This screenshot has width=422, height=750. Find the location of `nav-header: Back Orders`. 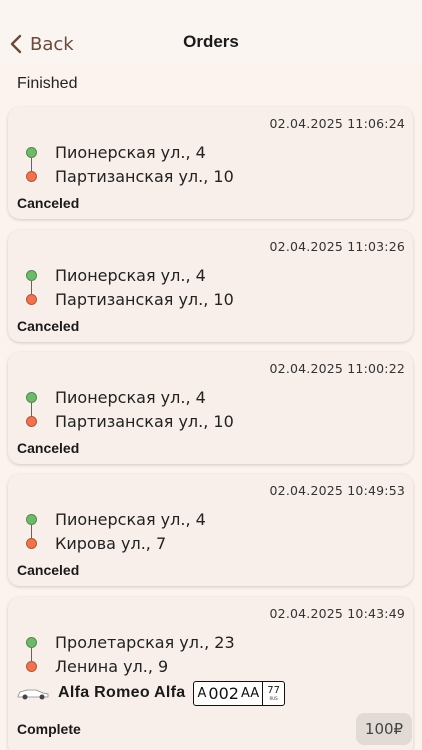

nav-header: Back Orders is located at coordinates (211, 33).